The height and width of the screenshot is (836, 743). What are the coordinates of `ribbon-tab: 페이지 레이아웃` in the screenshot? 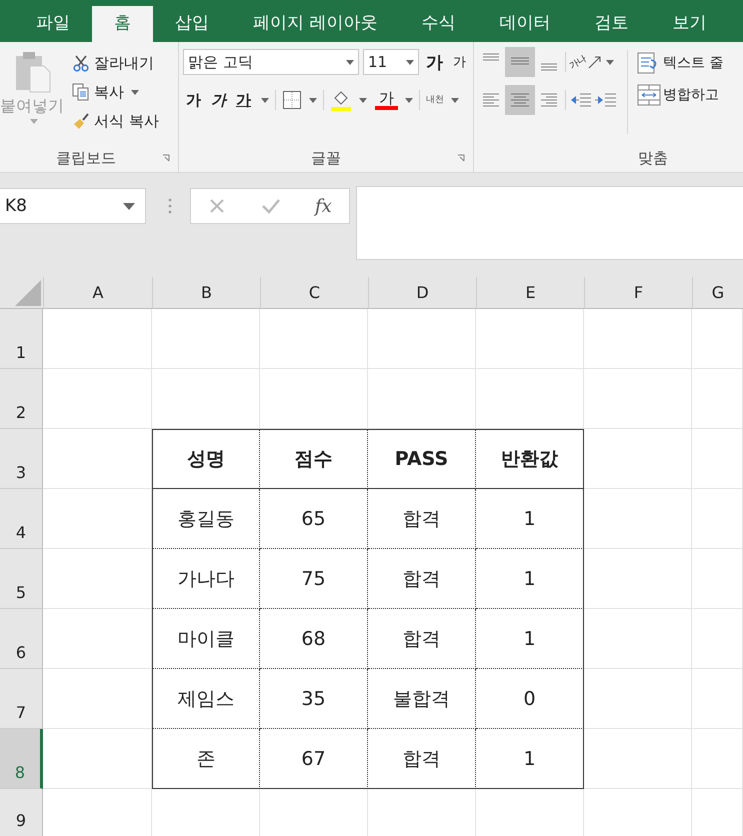 It's located at (315, 24).